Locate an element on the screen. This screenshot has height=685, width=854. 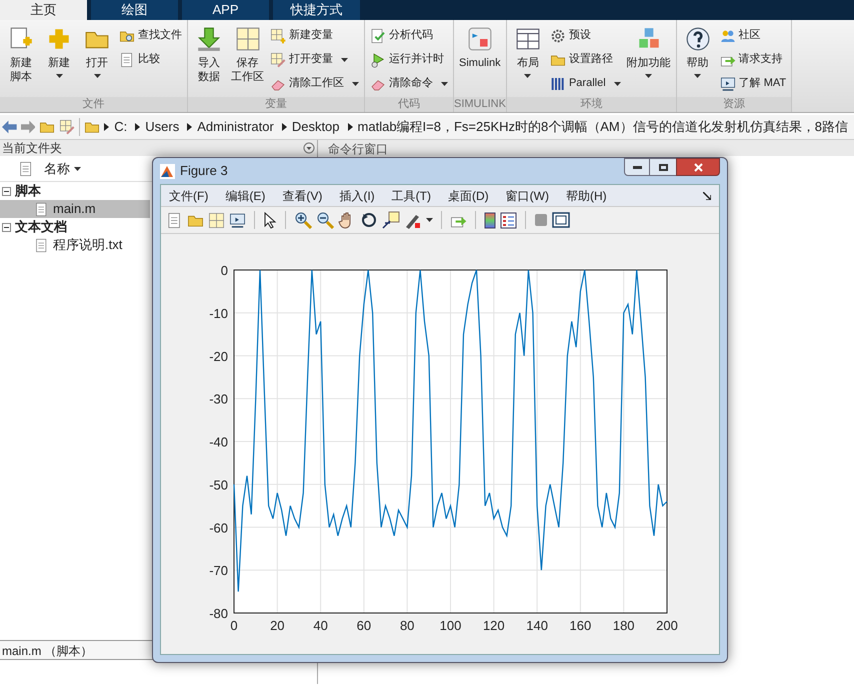
maximize-button is located at coordinates (663, 167).